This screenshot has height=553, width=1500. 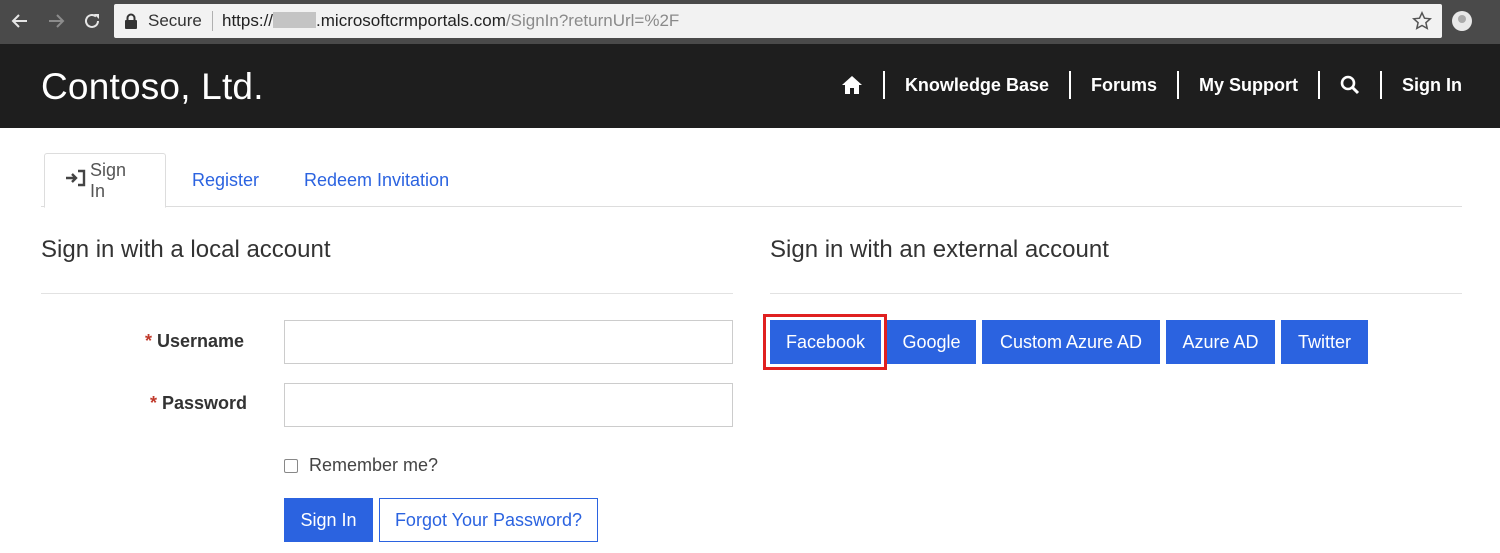 I want to click on username-label: * Username, so click(x=194, y=341).